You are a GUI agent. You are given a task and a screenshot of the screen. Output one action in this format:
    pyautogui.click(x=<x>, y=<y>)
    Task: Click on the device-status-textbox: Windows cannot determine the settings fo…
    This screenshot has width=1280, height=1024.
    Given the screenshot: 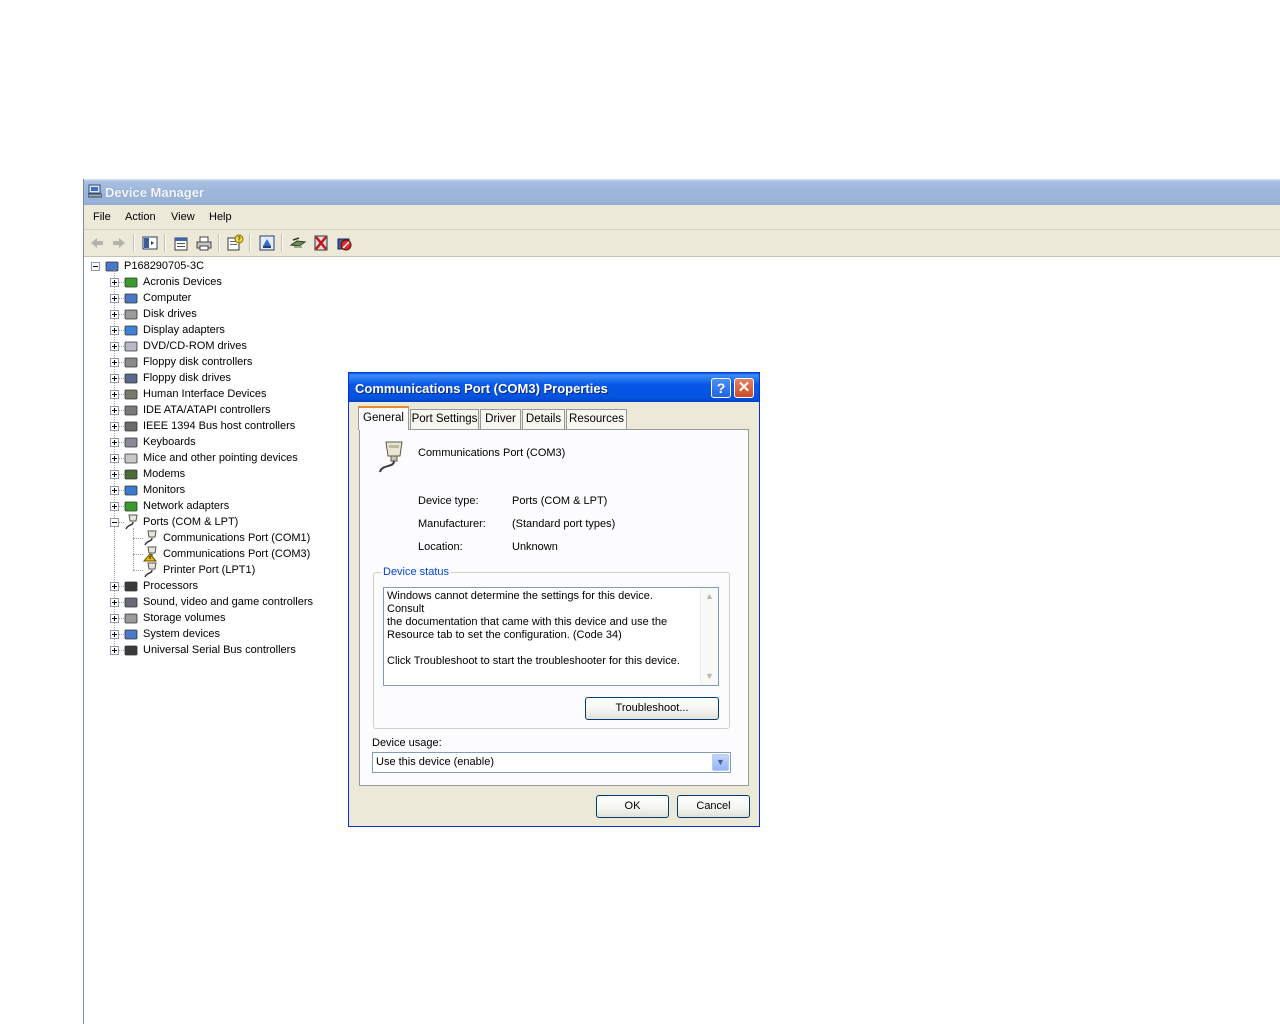 What is the action you would take?
    pyautogui.click(x=551, y=636)
    